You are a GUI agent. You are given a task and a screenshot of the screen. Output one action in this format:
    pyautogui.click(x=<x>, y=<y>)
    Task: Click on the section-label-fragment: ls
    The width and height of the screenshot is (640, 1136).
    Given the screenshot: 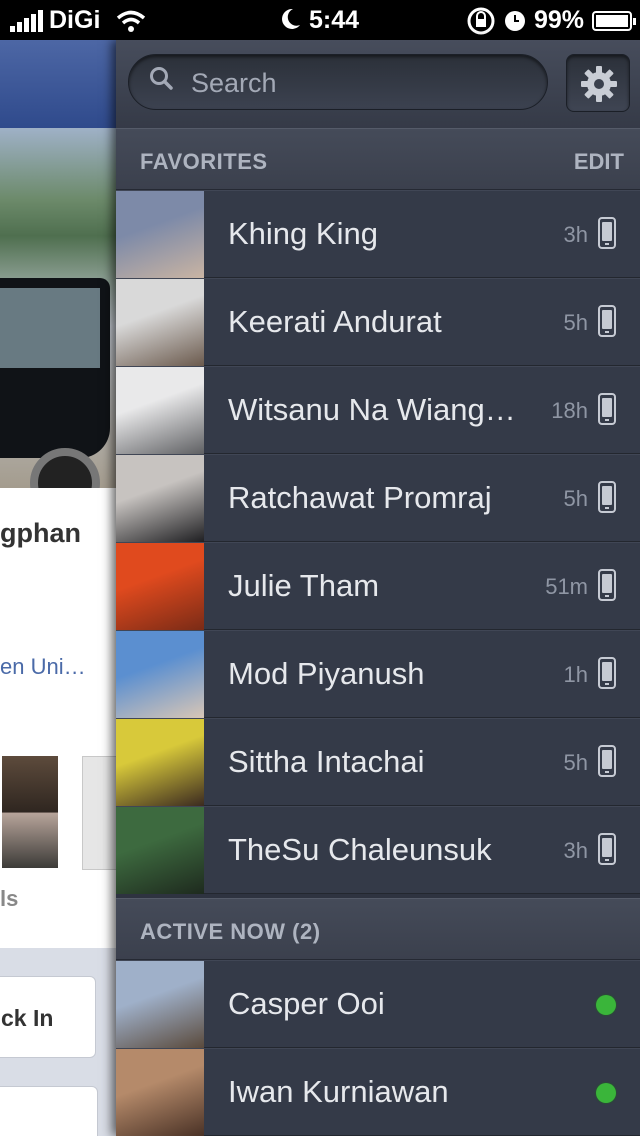 What is the action you would take?
    pyautogui.click(x=9, y=898)
    